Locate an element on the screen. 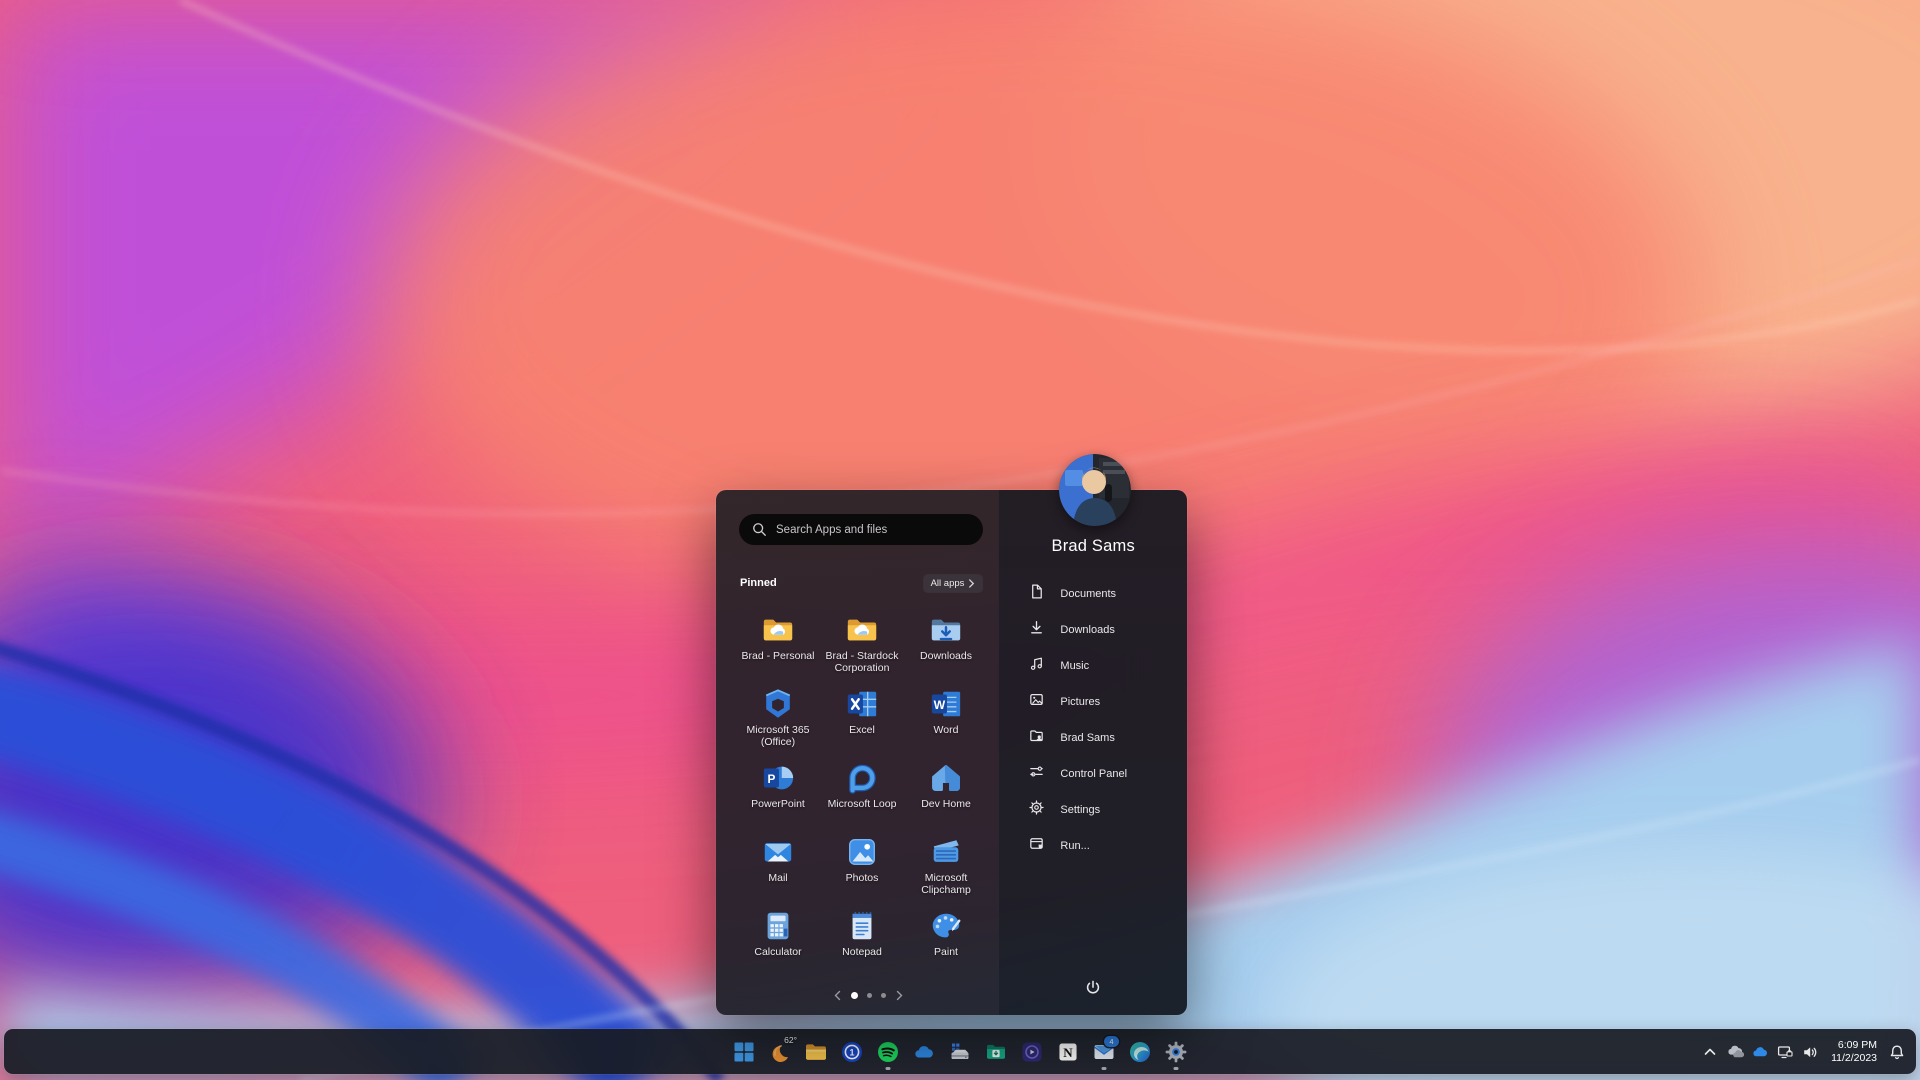  system-tray: 6:09 PM 11/2/2023 is located at coordinates (1803, 1051).